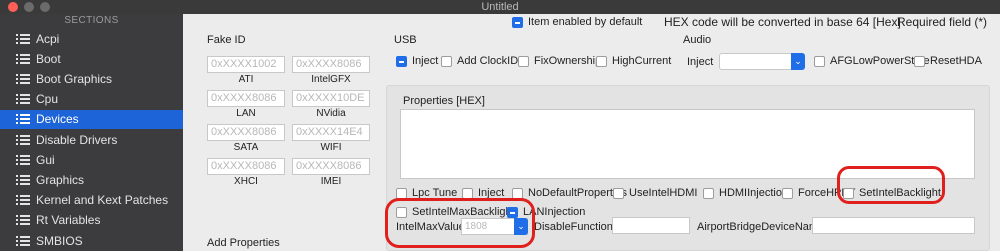 Image resolution: width=1000 pixels, height=251 pixels. I want to click on sidebar-item-disable-drivers: Disable Drivers, so click(91, 139).